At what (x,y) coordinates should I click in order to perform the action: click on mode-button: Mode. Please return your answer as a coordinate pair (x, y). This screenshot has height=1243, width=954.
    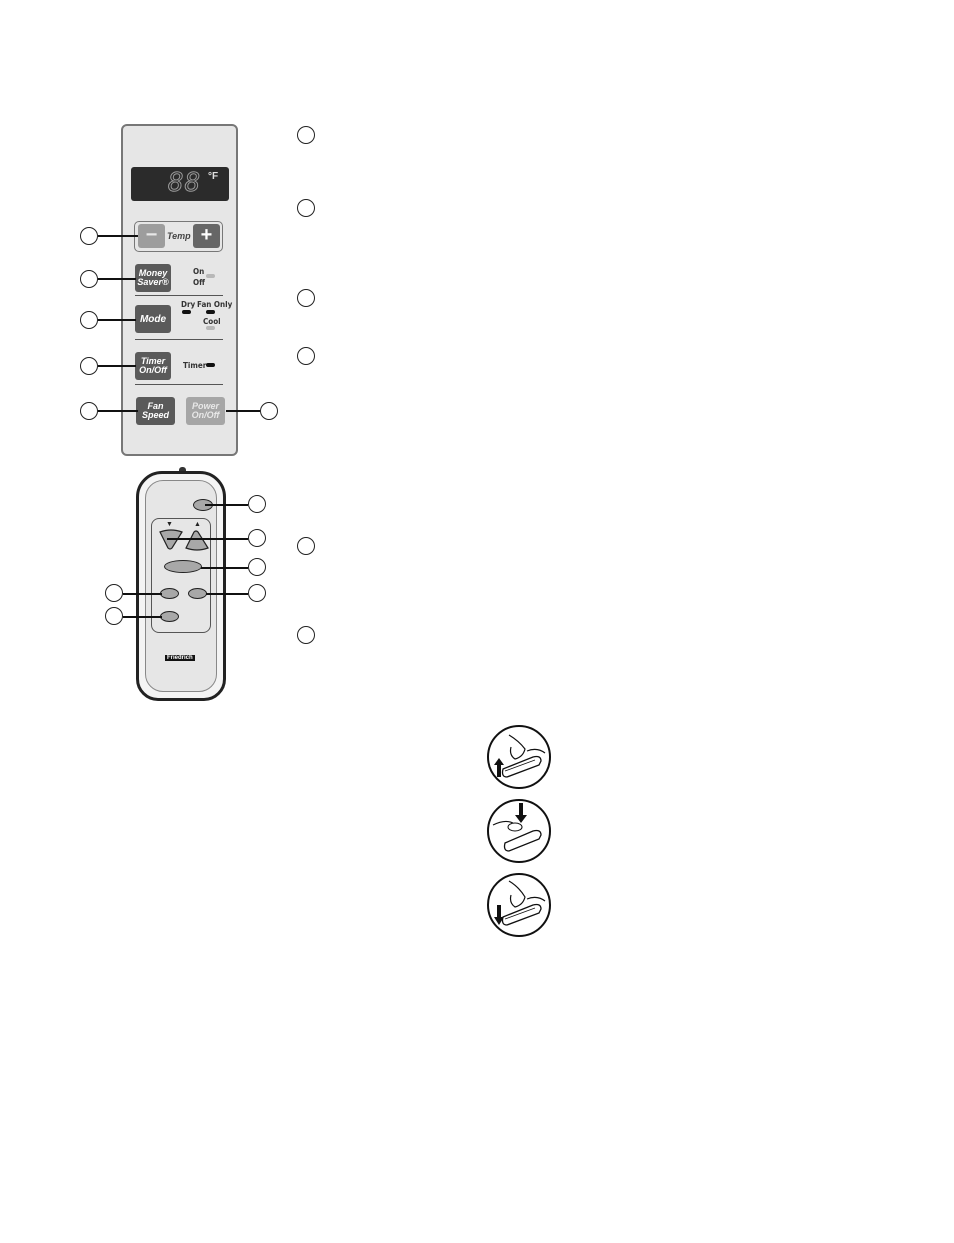
    Looking at the image, I should click on (153, 319).